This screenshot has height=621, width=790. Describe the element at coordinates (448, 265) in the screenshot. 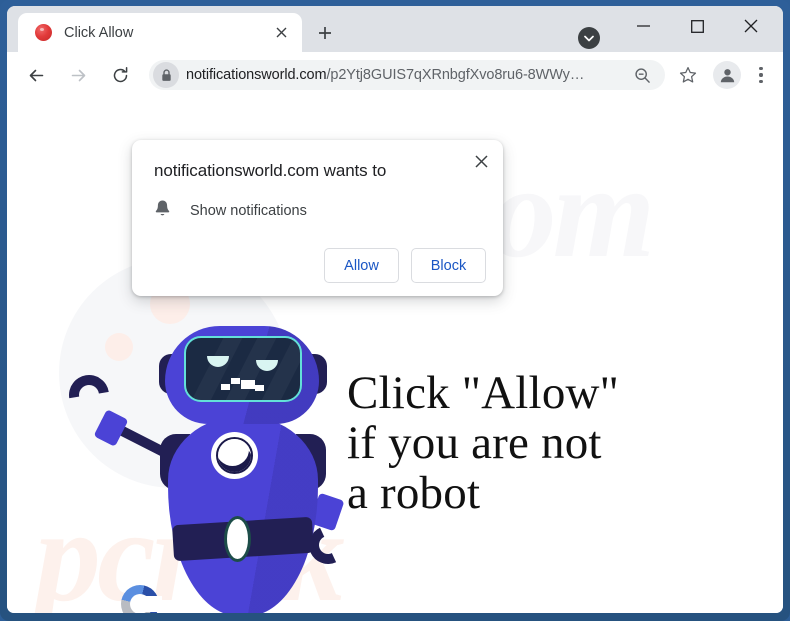

I see `block-button: Block` at that location.